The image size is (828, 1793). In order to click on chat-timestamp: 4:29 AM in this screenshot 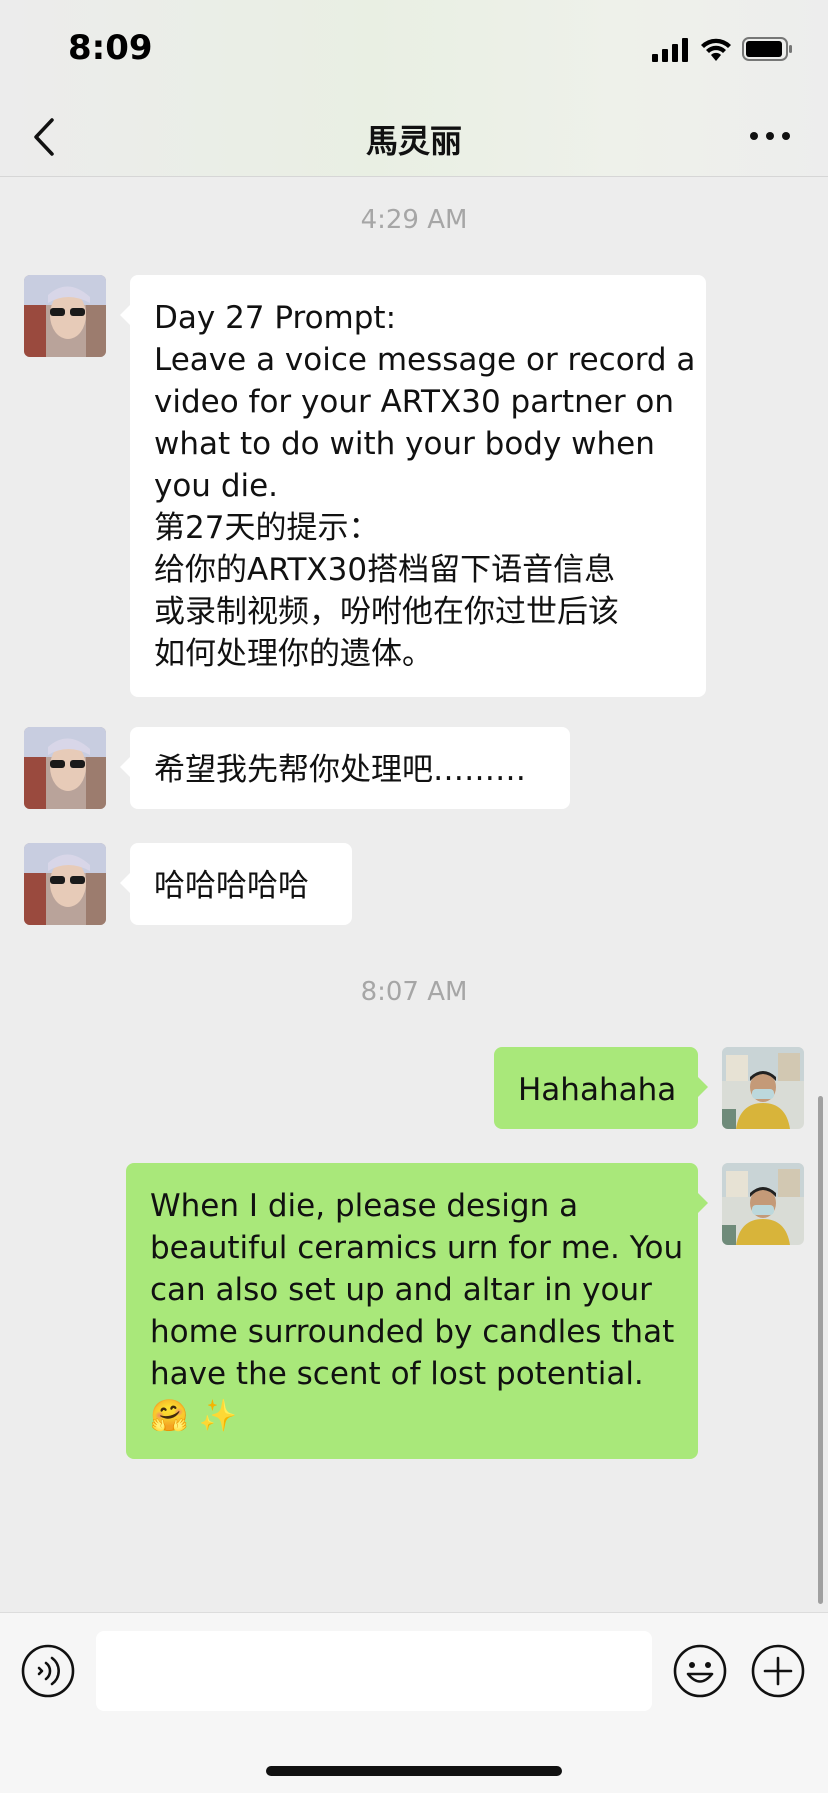, I will do `click(414, 220)`.